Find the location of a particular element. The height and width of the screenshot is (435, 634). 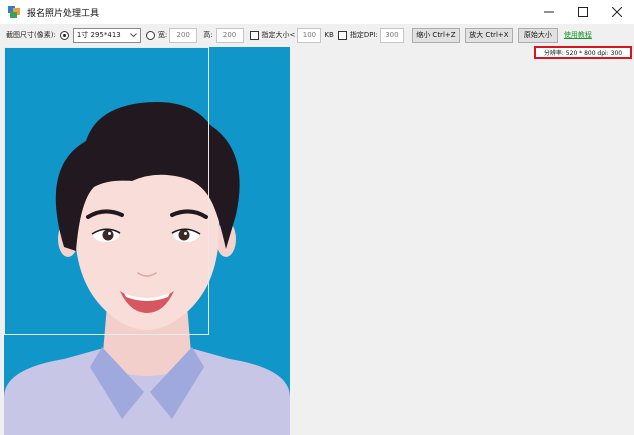

window-controls is located at coordinates (583, 12).